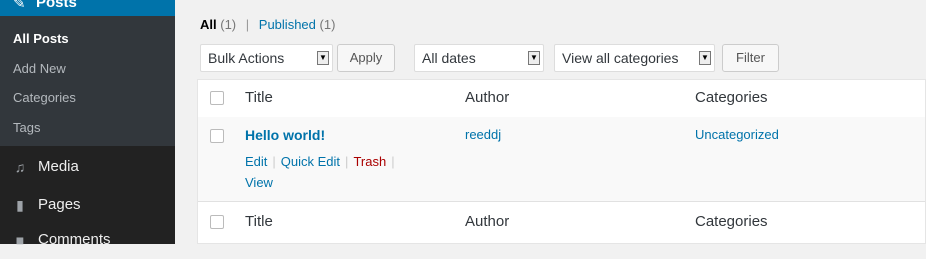 The width and height of the screenshot is (926, 259). I want to click on edit-link: Edit, so click(256, 161).